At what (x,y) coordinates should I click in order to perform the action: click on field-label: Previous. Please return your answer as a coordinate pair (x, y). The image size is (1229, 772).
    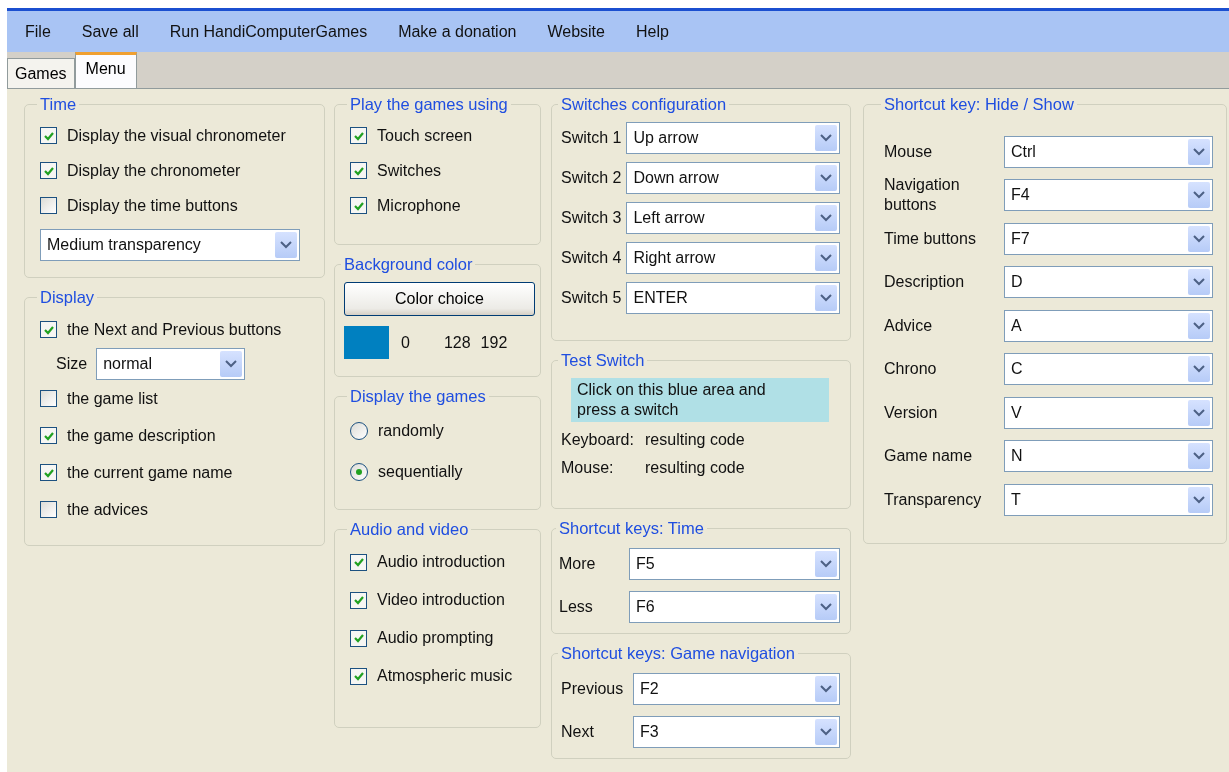
    Looking at the image, I should click on (593, 688).